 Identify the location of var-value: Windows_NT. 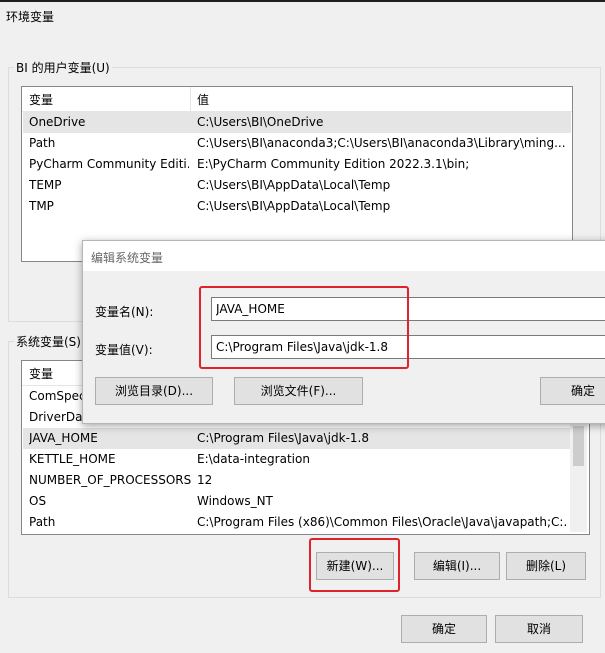
(235, 501).